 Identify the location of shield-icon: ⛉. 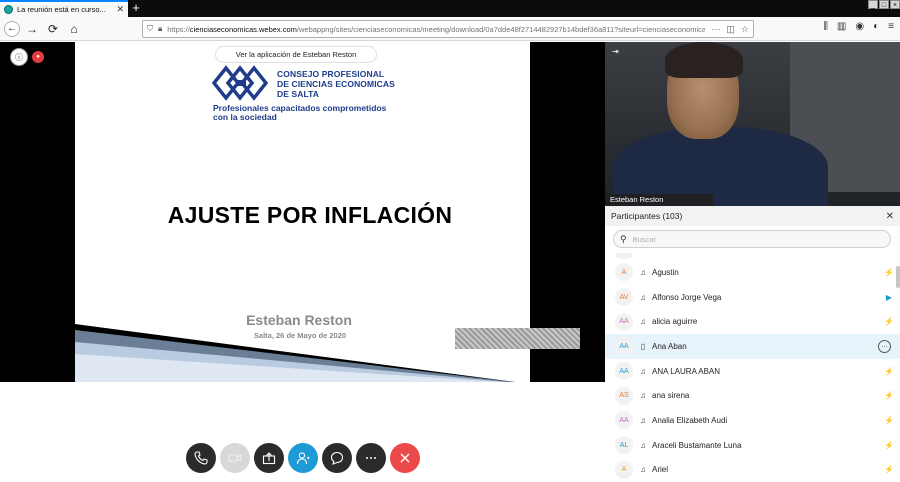
(150, 29).